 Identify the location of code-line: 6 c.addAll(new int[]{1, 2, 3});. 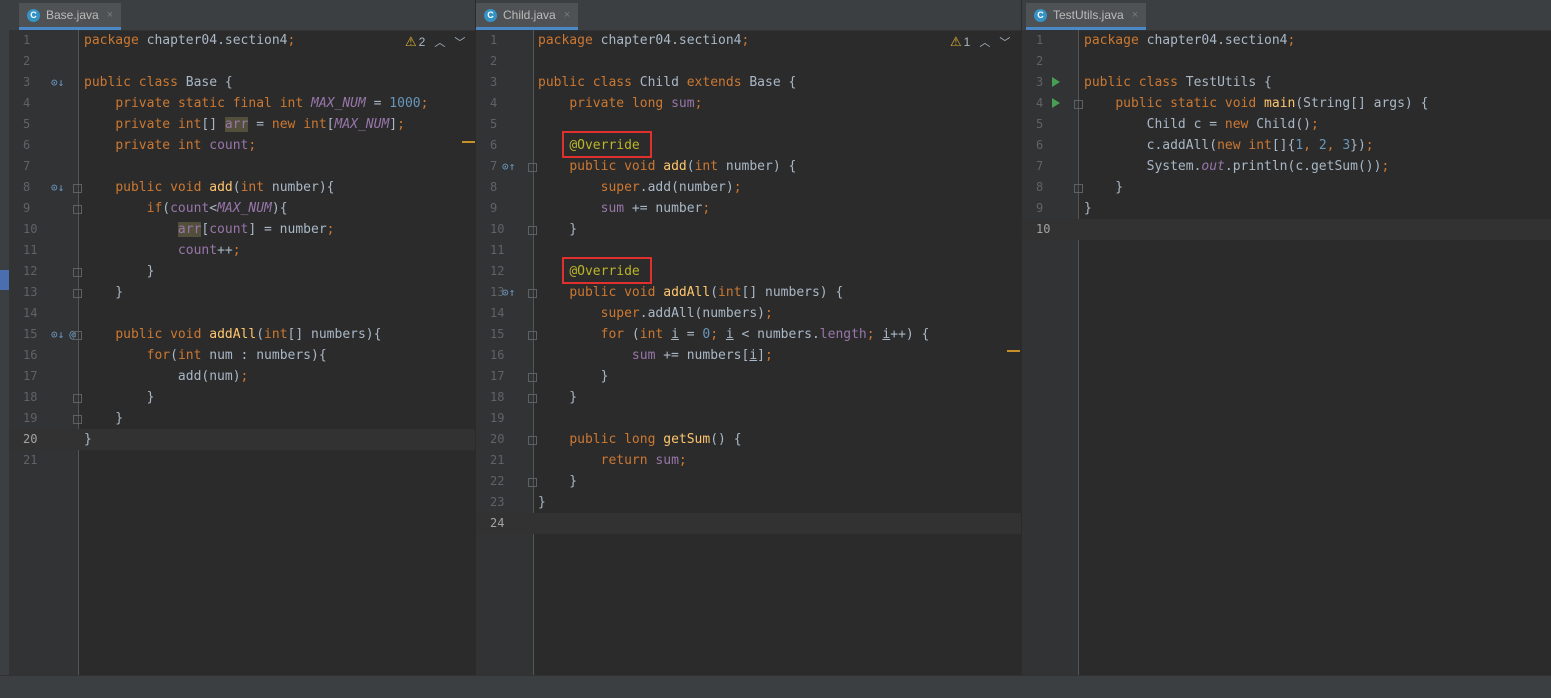
(1286, 145).